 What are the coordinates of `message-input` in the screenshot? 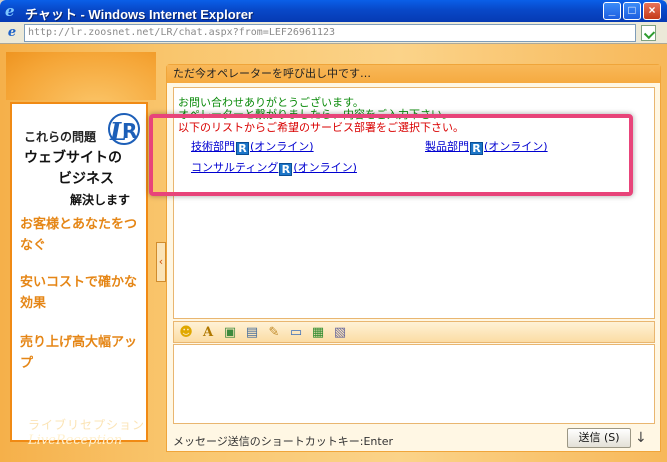 It's located at (414, 384).